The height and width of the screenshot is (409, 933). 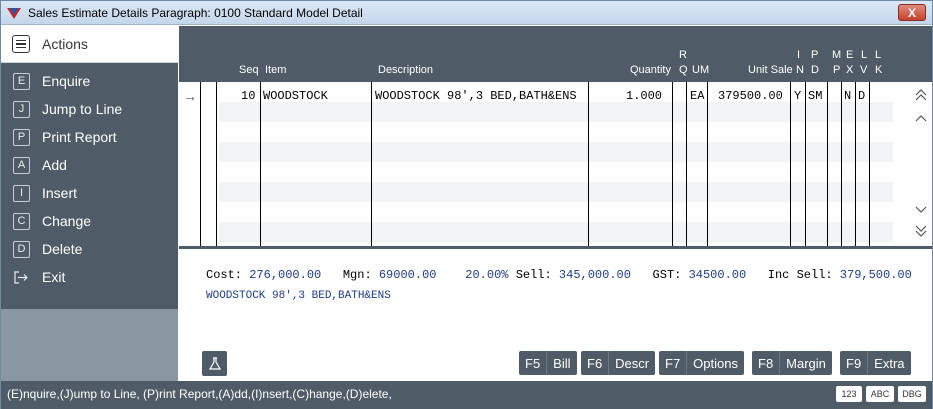 What do you see at coordinates (21, 44) in the screenshot?
I see `hamburger-menu-icon` at bounding box center [21, 44].